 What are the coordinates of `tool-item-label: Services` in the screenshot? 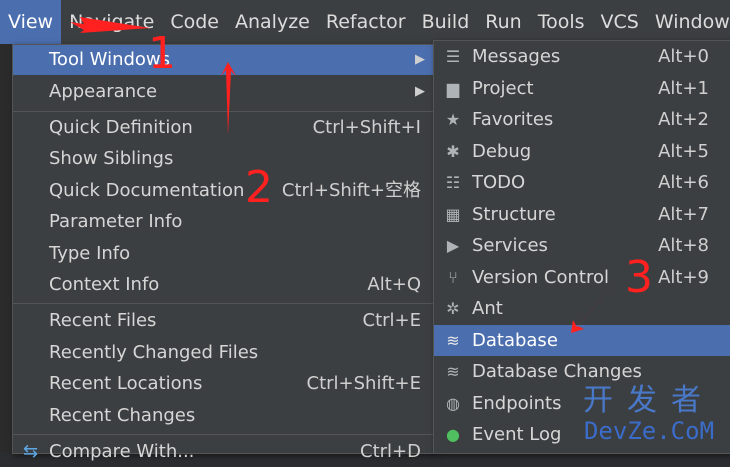 It's located at (510, 245).